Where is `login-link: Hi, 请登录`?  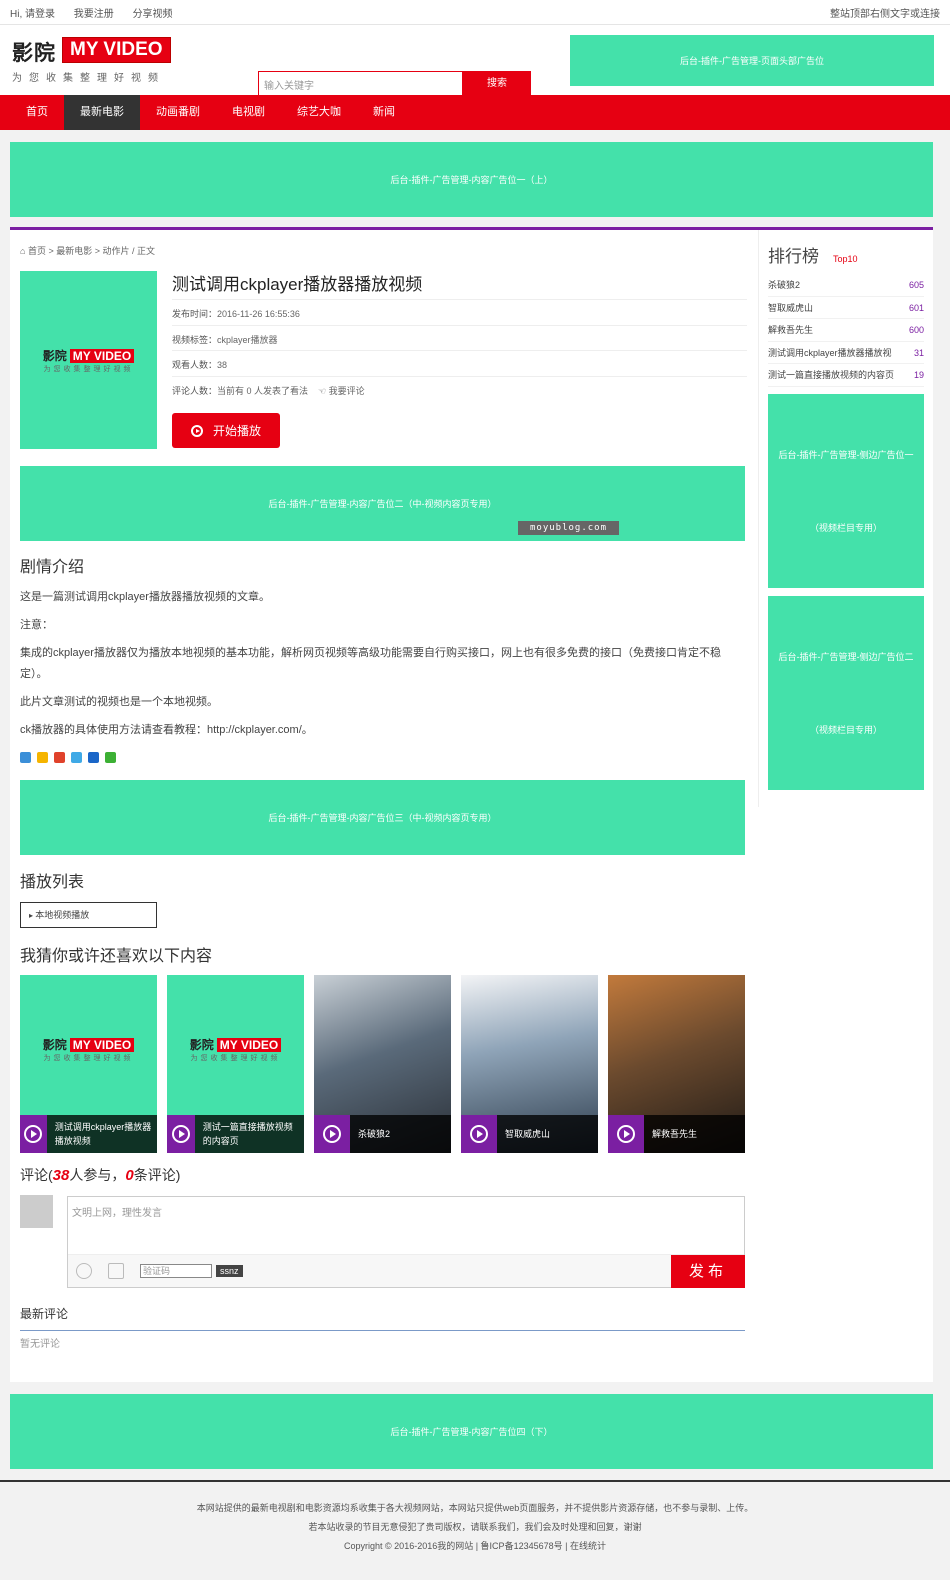 login-link: Hi, 请登录 is located at coordinates (32, 14).